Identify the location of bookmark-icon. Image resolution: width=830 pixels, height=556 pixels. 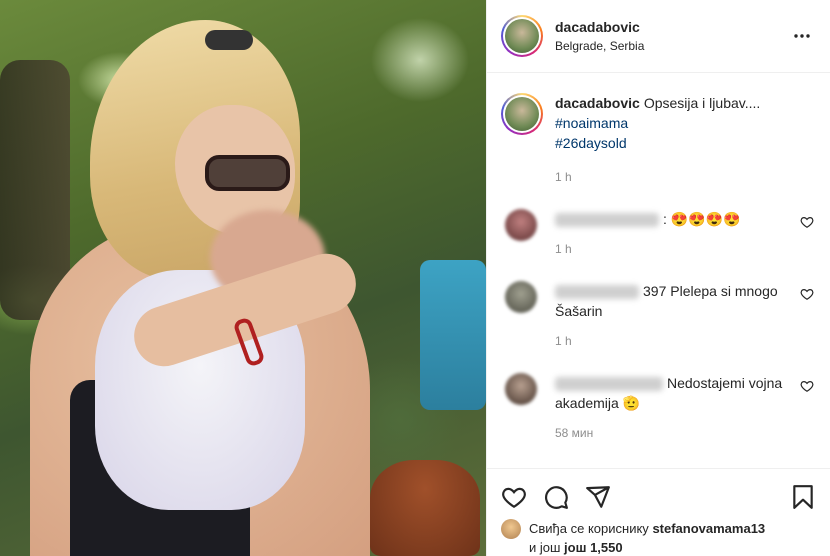
(803, 497).